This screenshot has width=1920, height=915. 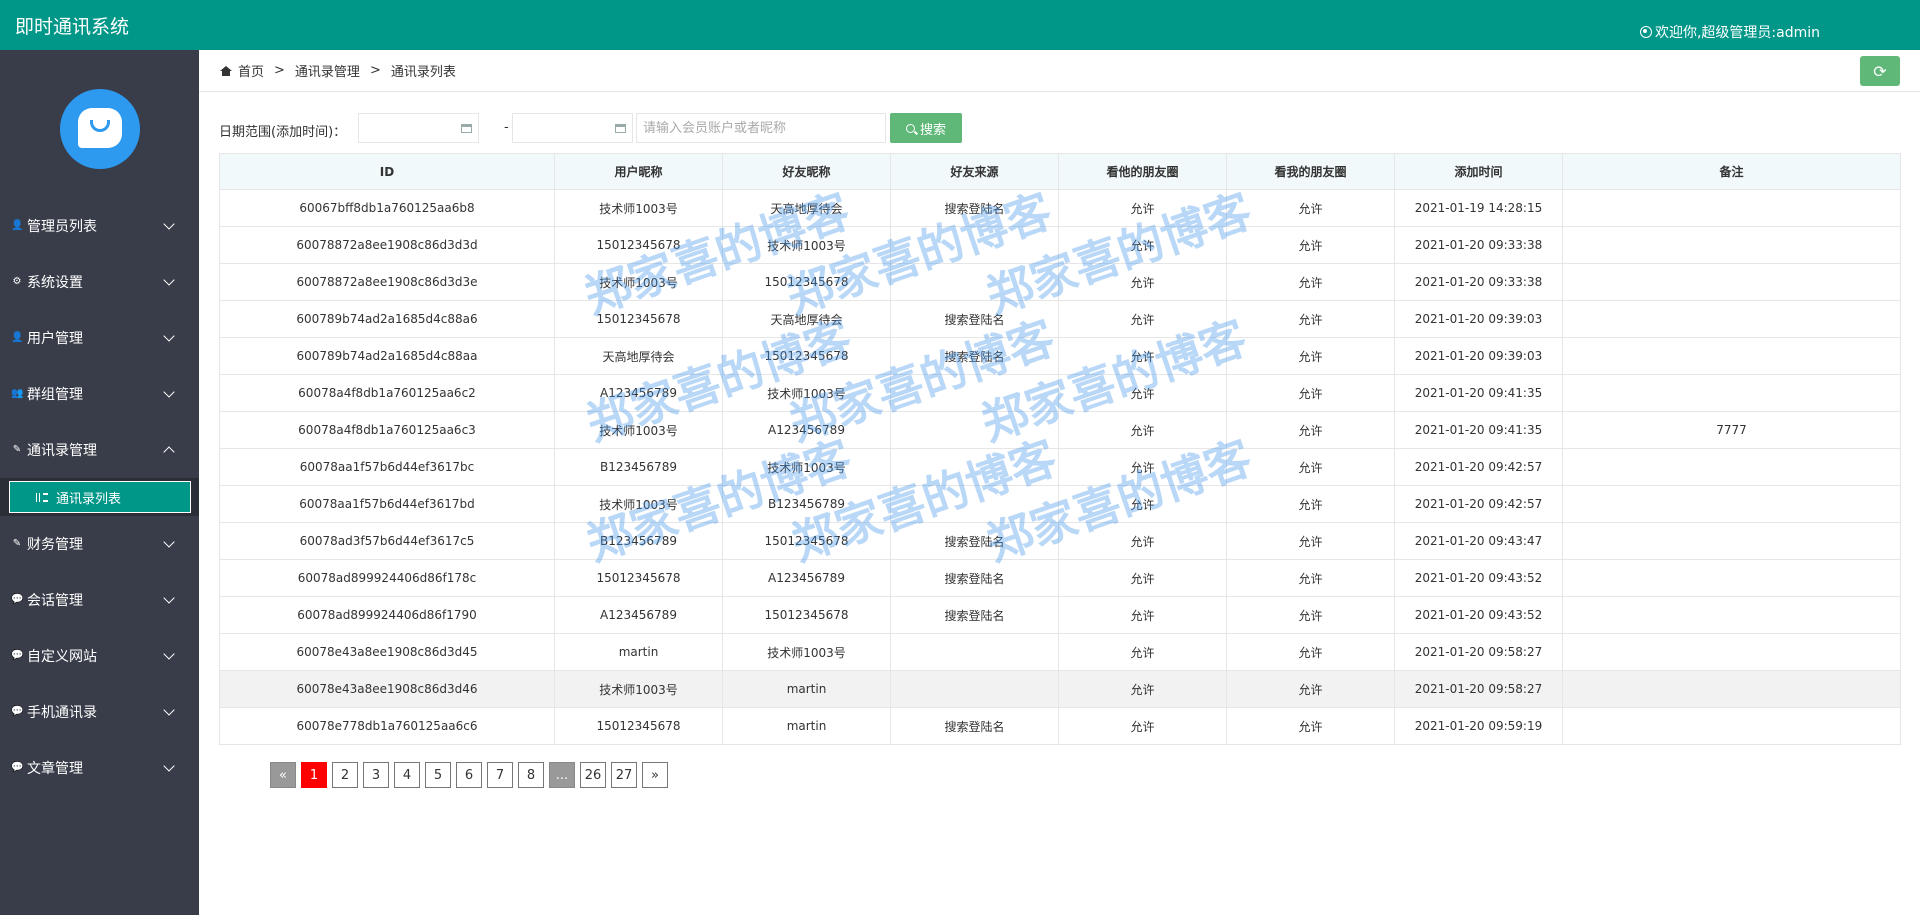 I want to click on page-number-button: 5, so click(x=438, y=775).